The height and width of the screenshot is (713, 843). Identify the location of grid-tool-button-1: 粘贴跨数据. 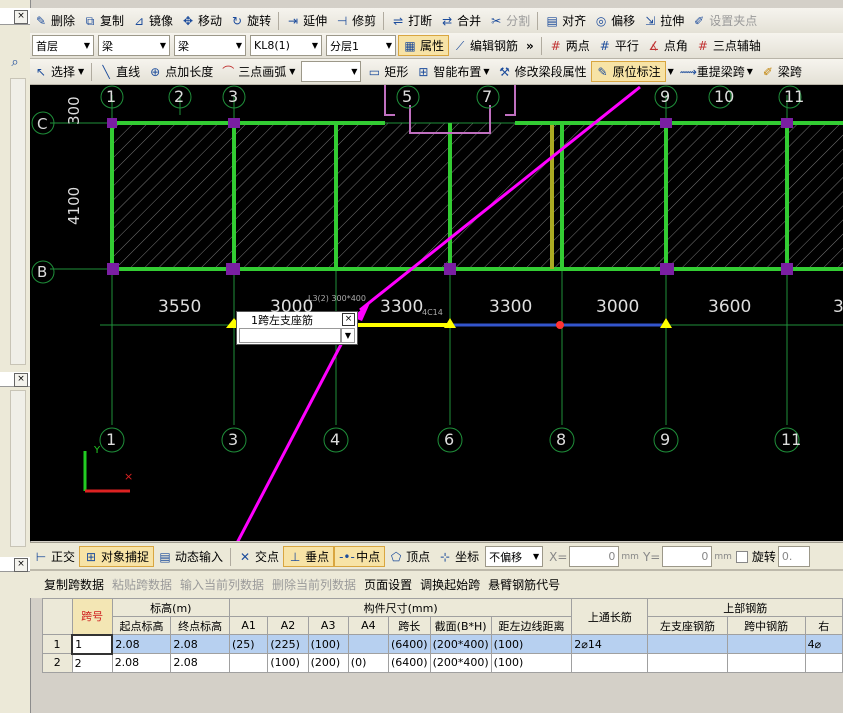
(142, 584).